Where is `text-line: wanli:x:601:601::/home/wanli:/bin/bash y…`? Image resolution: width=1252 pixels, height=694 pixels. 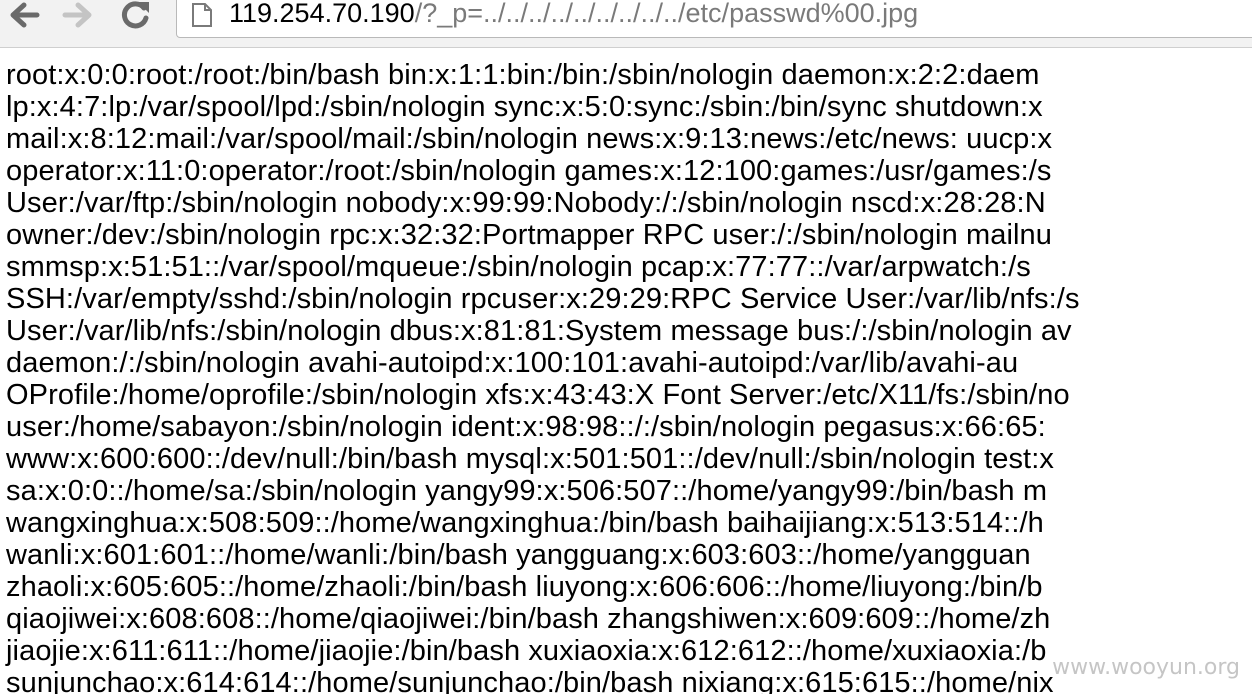 text-line: wanli:x:601:601::/home/wanli:/bin/bash y… is located at coordinates (518, 555).